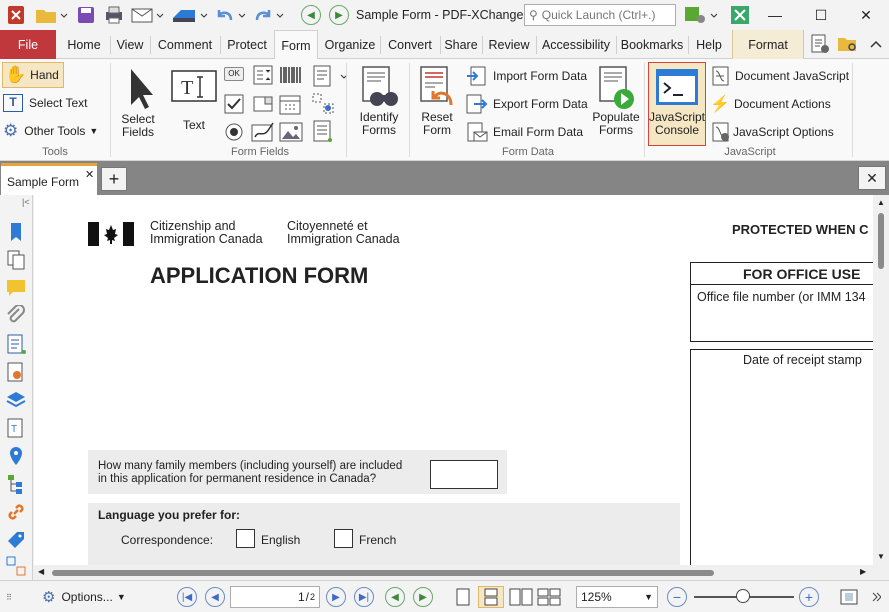  What do you see at coordinates (881, 241) in the screenshot?
I see `vertical-scroll-thumb` at bounding box center [881, 241].